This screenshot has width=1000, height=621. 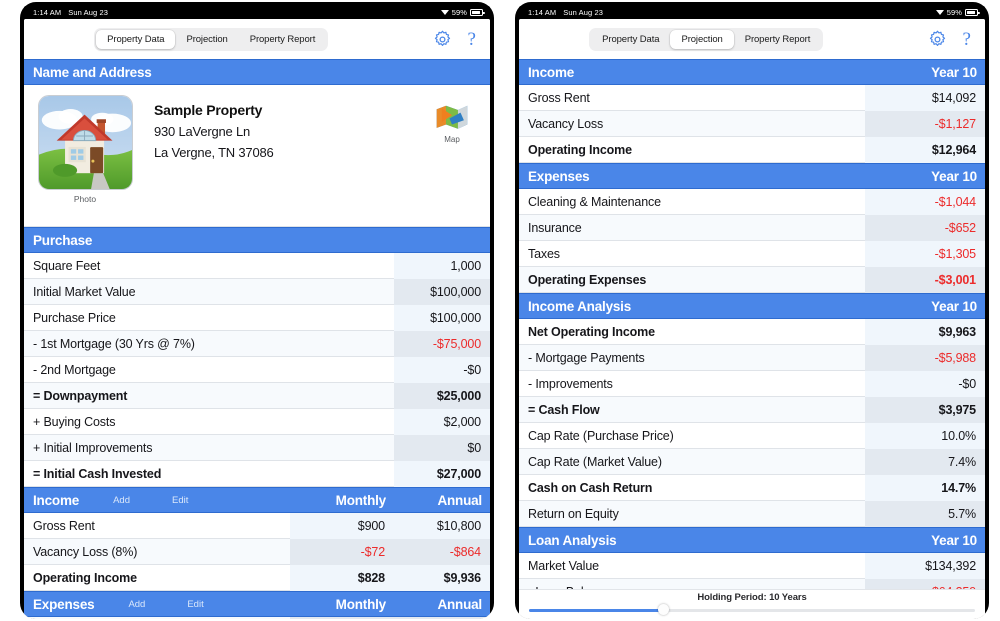 I want to click on income-edit-button: Edit, so click(x=180, y=500).